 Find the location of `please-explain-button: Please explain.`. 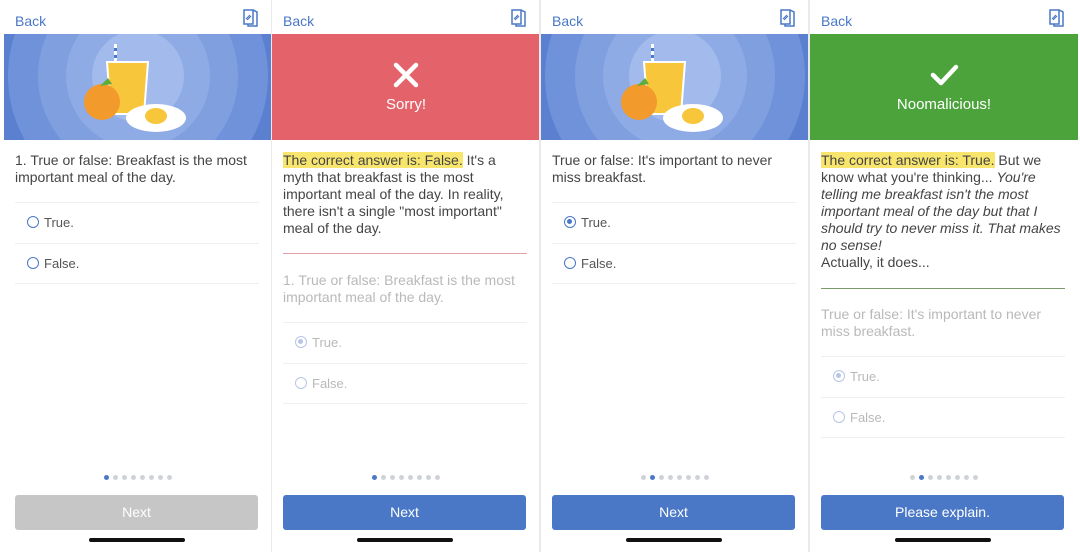

please-explain-button: Please explain. is located at coordinates (942, 512).